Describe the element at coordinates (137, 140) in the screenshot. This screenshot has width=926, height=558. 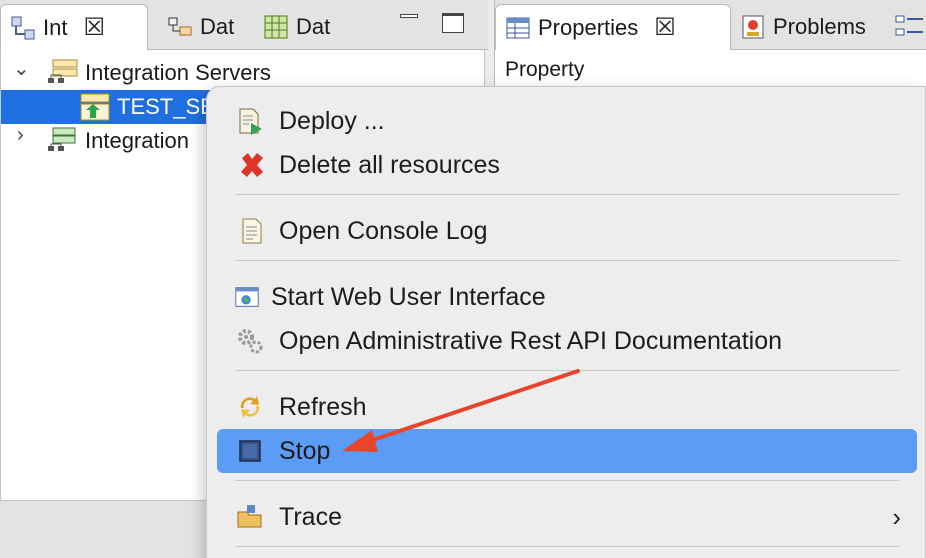
I see `tree-item-label: Integration` at that location.